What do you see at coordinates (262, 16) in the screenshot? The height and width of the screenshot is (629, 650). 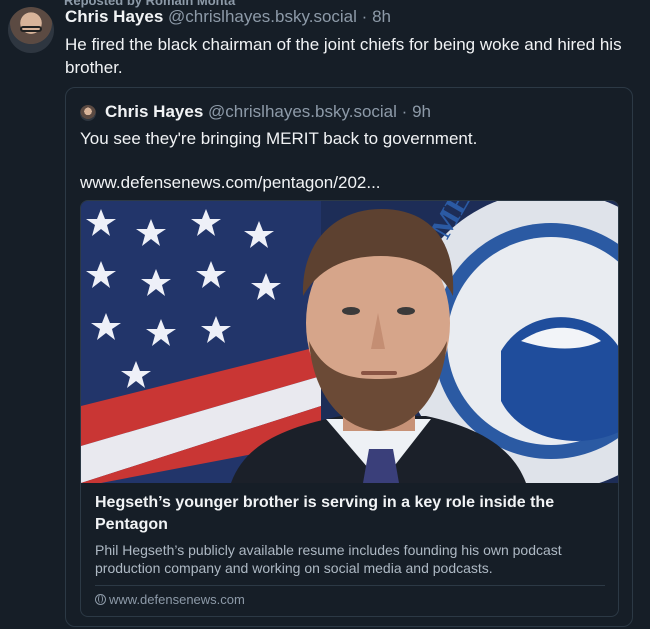 I see `author-handle: @chrislhayes.bsky.social` at bounding box center [262, 16].